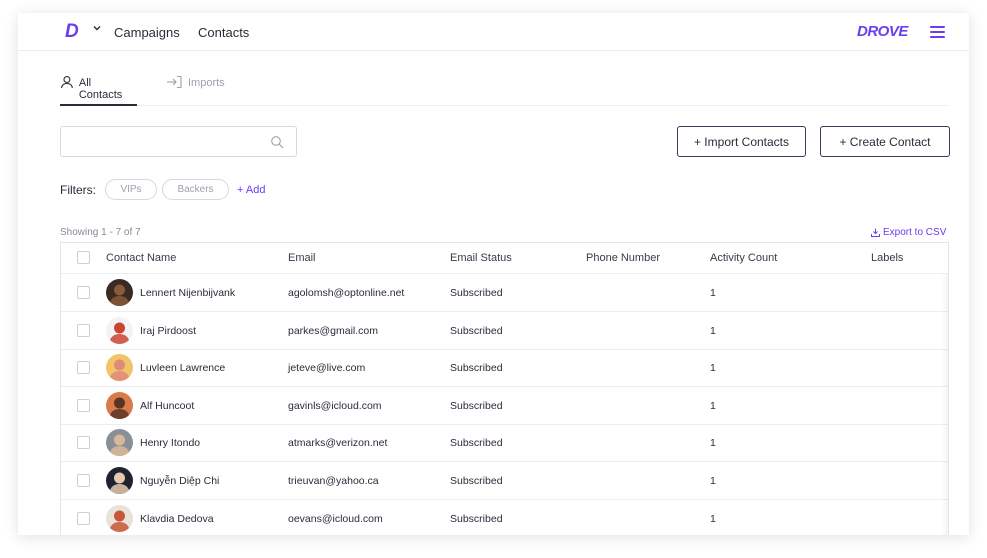 Image resolution: width=987 pixels, height=558 pixels. Describe the element at coordinates (179, 481) in the screenshot. I see `contact-name: Nguyễn Diệp Chi` at that location.